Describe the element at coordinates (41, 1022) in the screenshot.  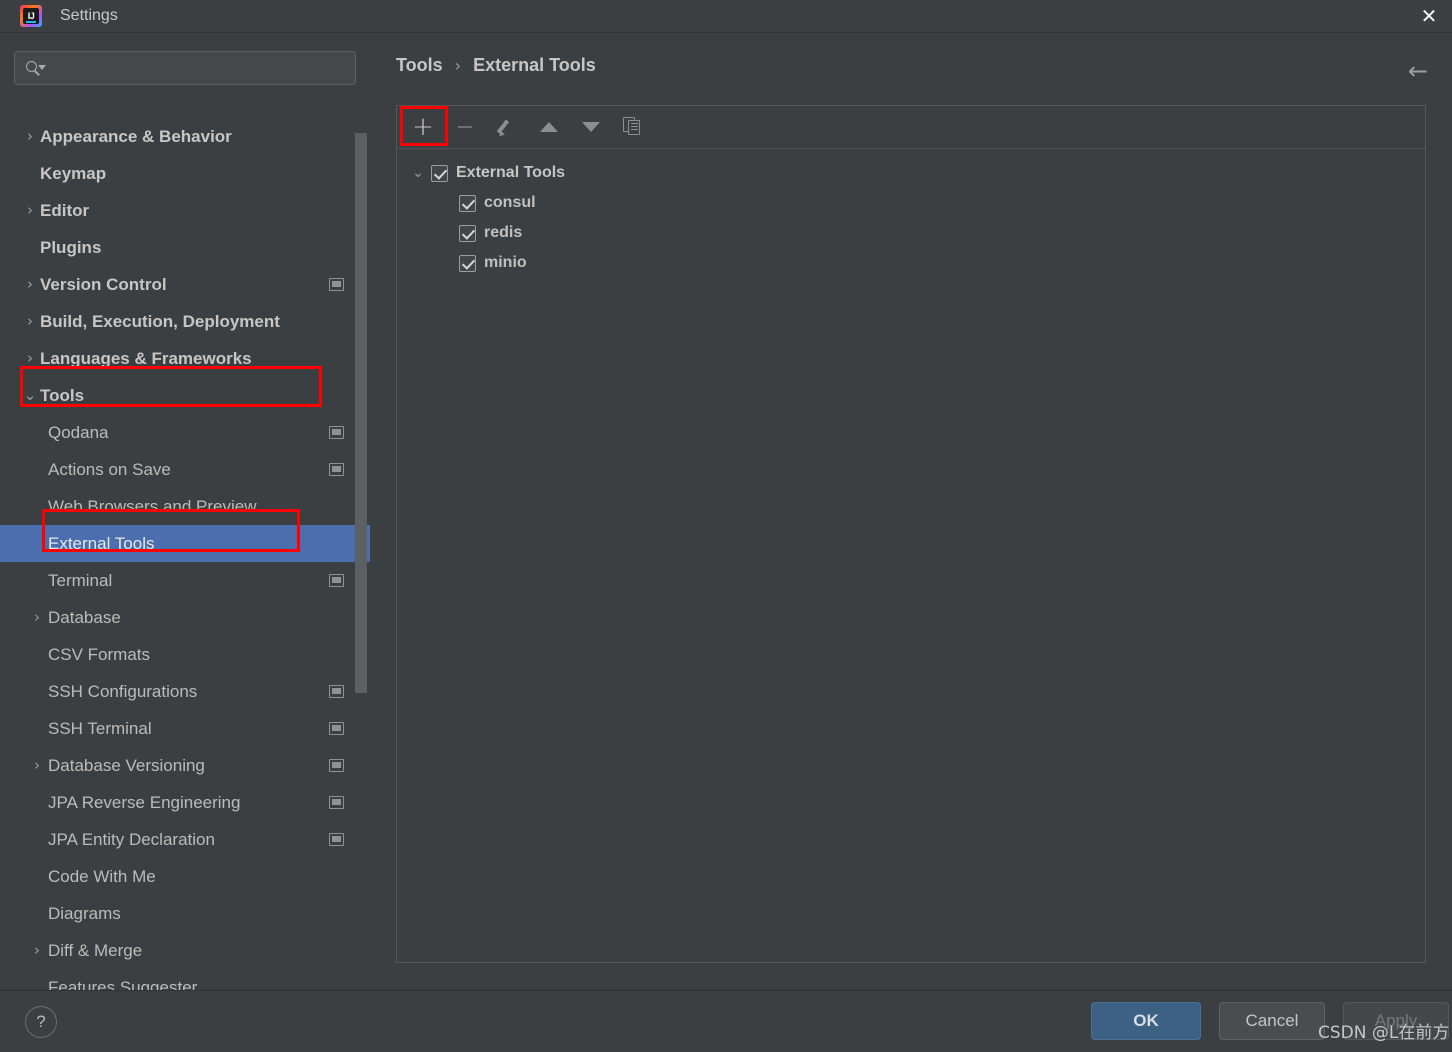
I see `help-button: ?` at that location.